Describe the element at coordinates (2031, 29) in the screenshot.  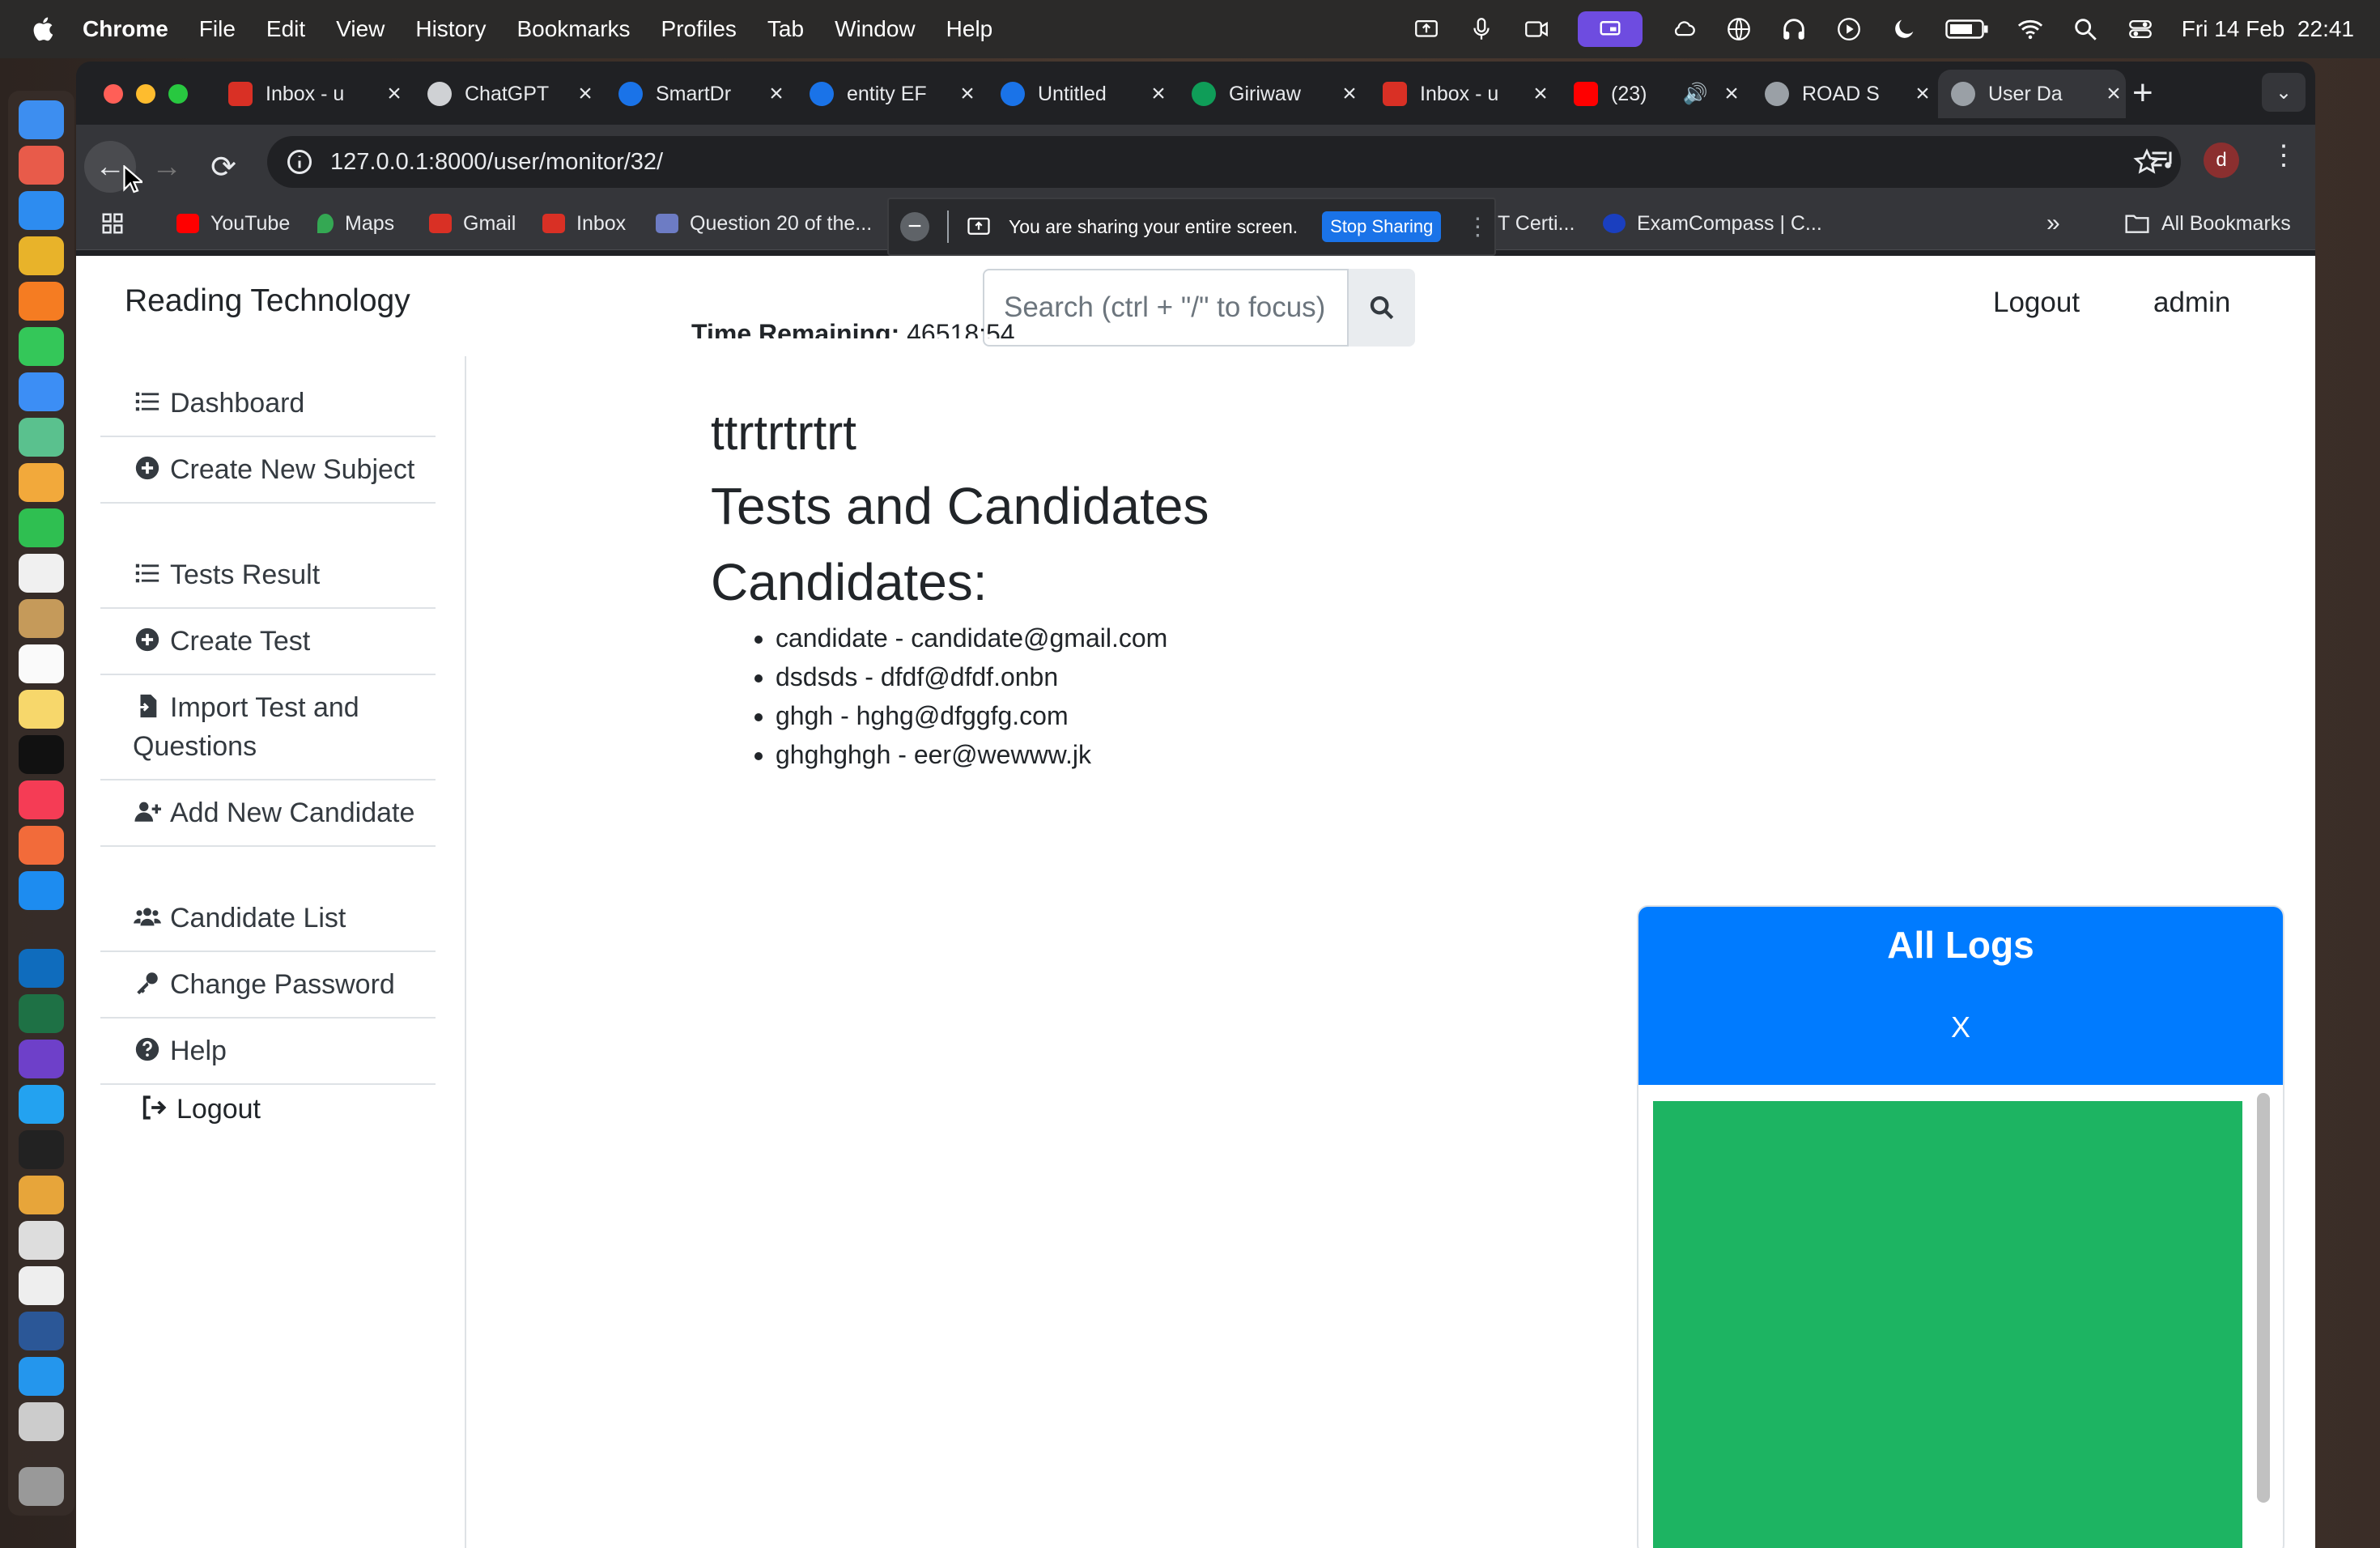
I see `wifi-icon` at that location.